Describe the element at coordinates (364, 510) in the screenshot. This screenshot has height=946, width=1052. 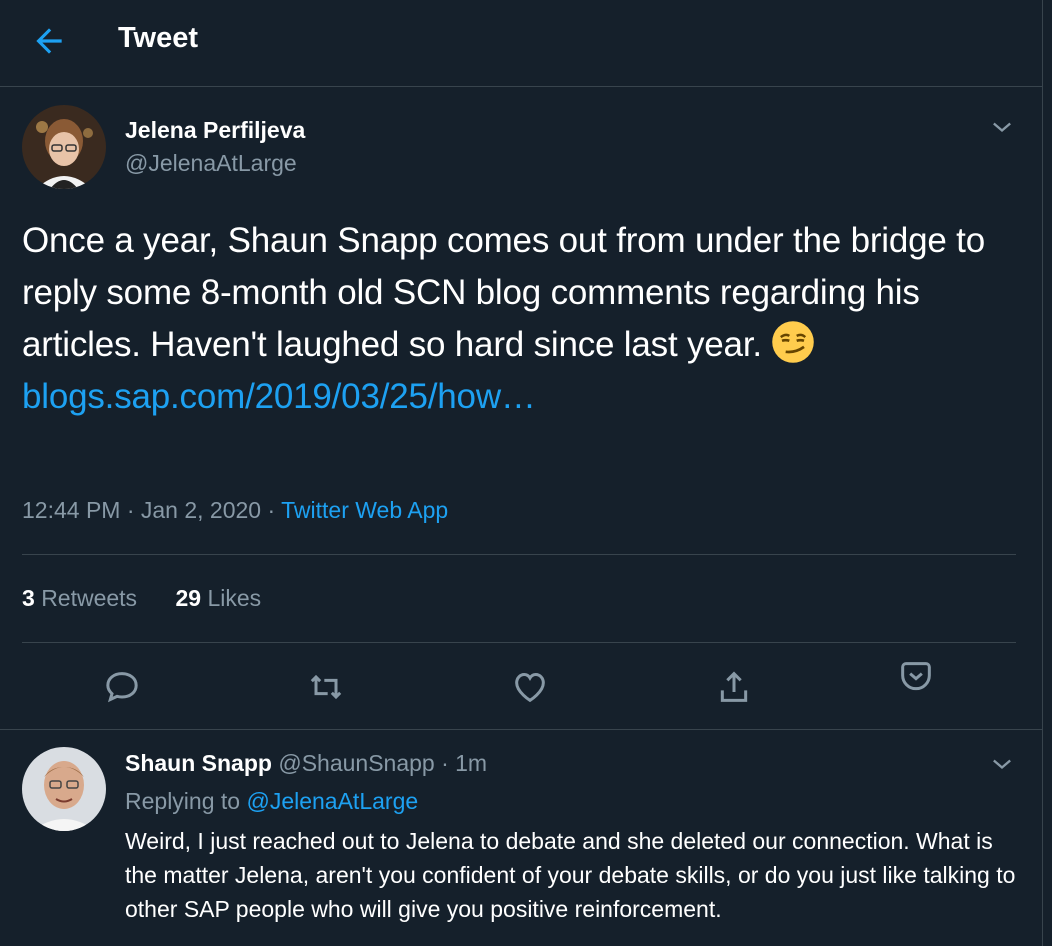
I see `tweet-source: Twitter Web App` at that location.